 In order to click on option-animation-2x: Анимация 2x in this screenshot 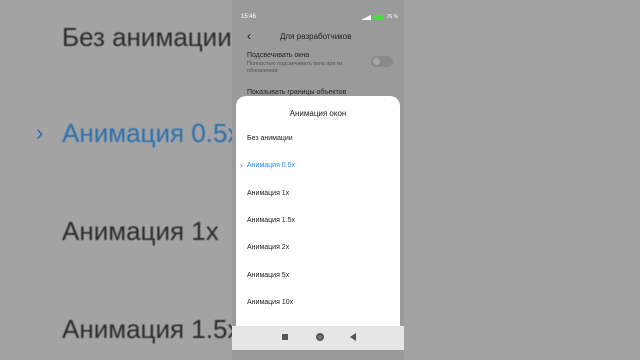, I will do `click(268, 247)`.